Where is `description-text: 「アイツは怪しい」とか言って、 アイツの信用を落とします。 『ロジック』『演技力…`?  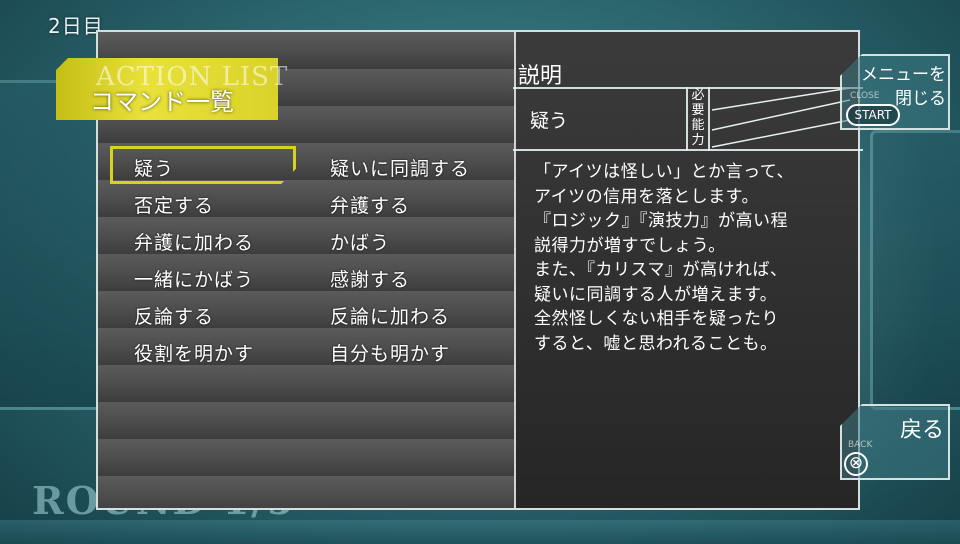 description-text: 「アイツは怪しい」とか言って、 アイツの信用を落とします。 『ロジック』『演技力… is located at coordinates (664, 258).